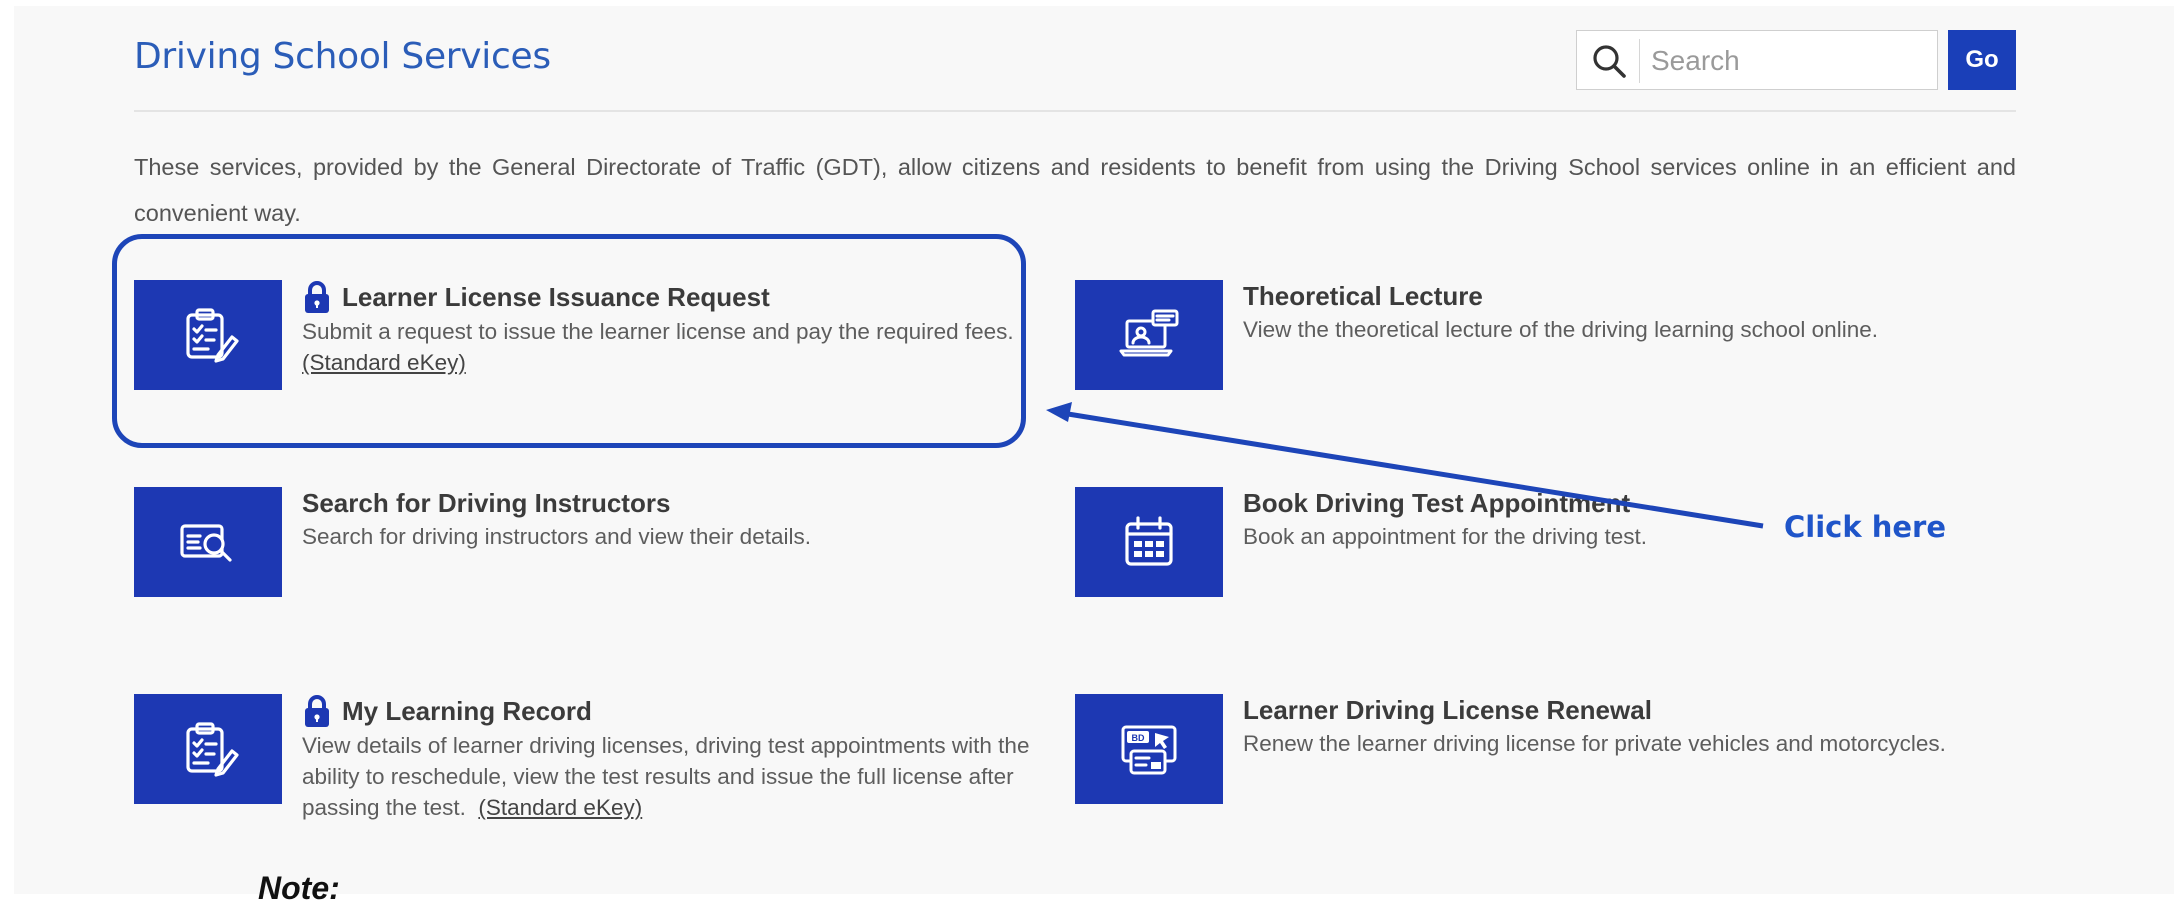  Describe the element at coordinates (299, 888) in the screenshot. I see `note-label: Note:` at that location.